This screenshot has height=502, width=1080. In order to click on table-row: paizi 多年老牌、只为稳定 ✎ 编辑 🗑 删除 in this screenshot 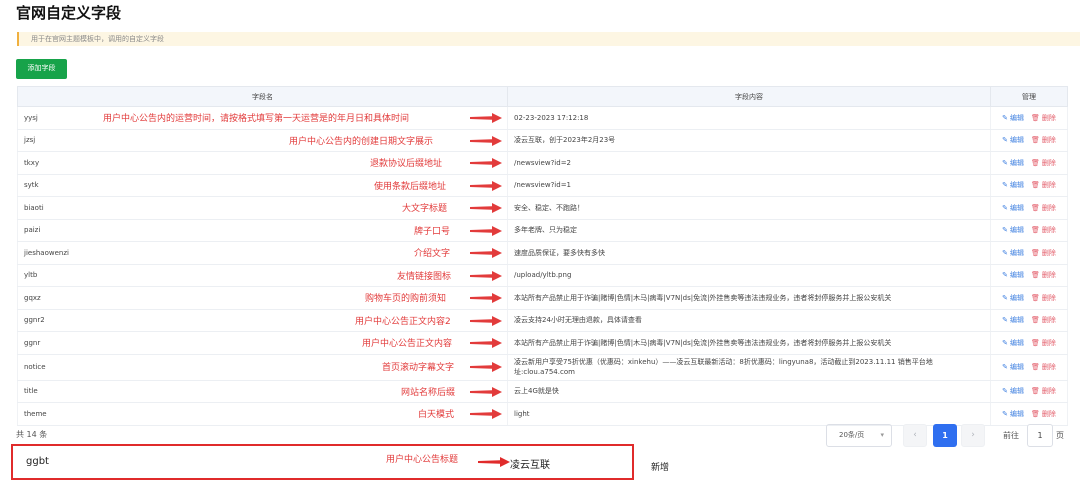, I will do `click(542, 230)`.